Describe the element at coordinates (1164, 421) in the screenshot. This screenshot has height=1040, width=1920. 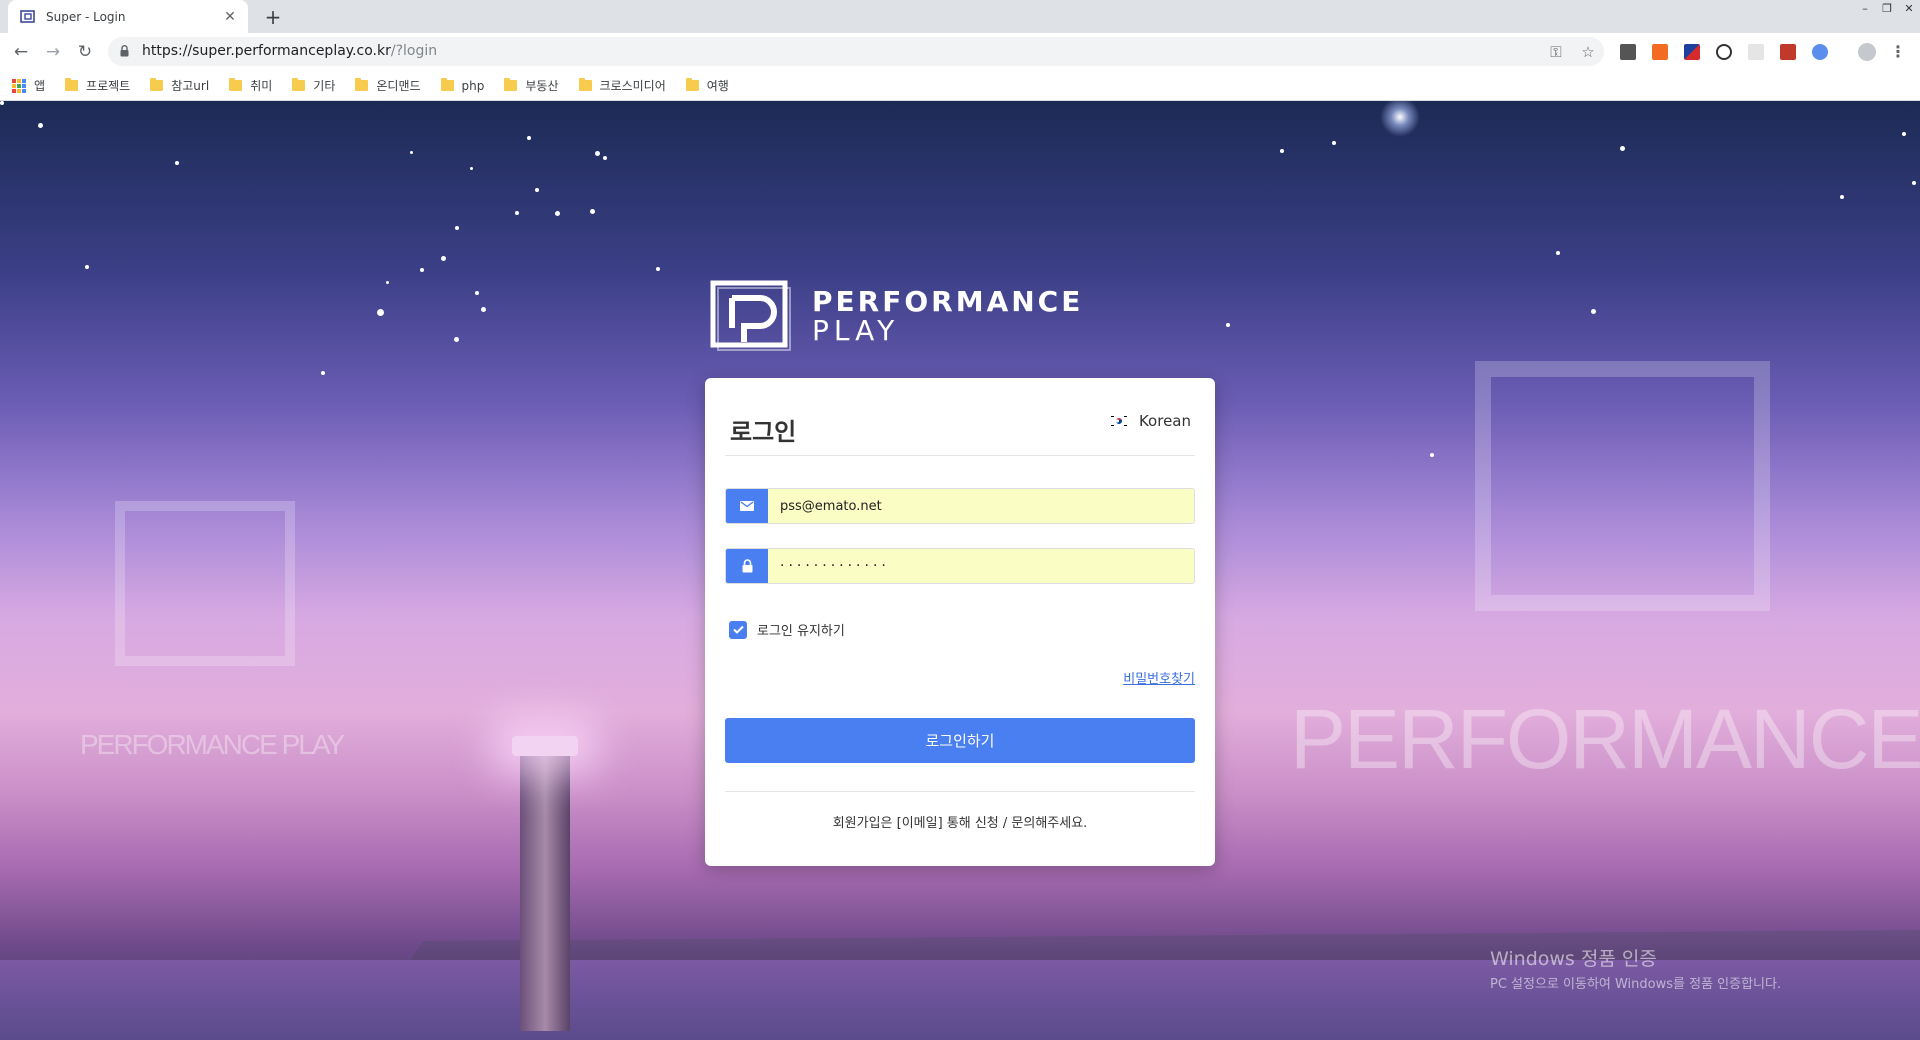
I see `language-label: Korean` at that location.